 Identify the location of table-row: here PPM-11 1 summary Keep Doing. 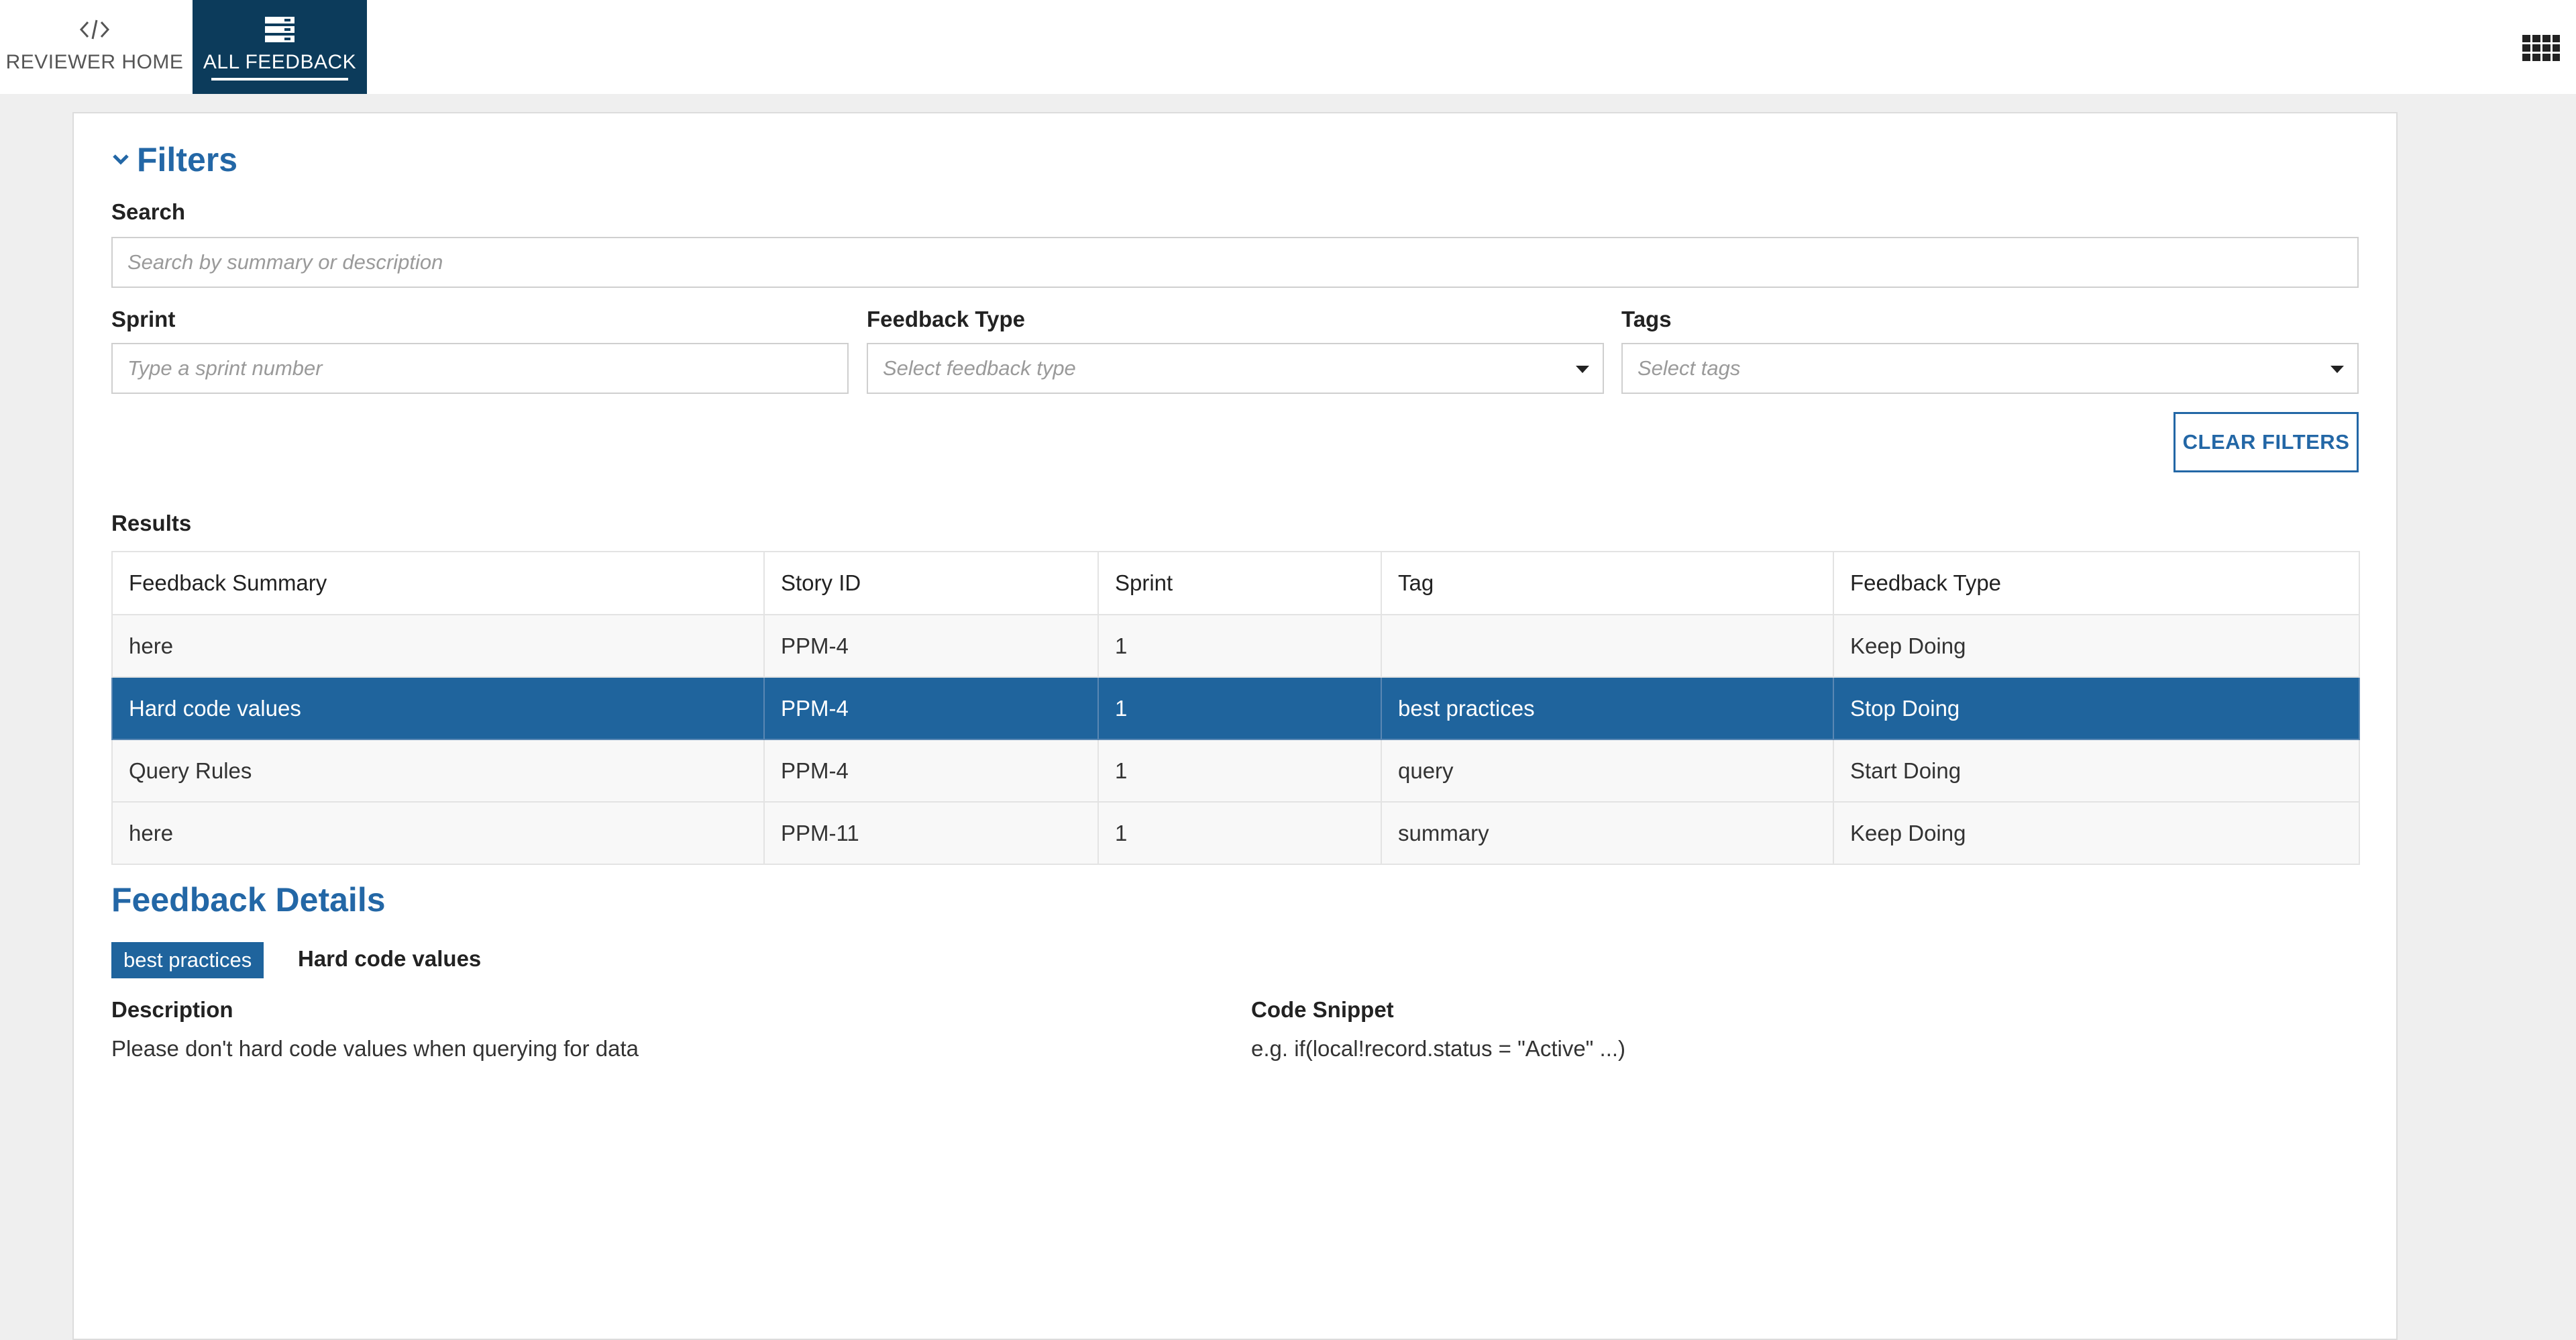
(1235, 833).